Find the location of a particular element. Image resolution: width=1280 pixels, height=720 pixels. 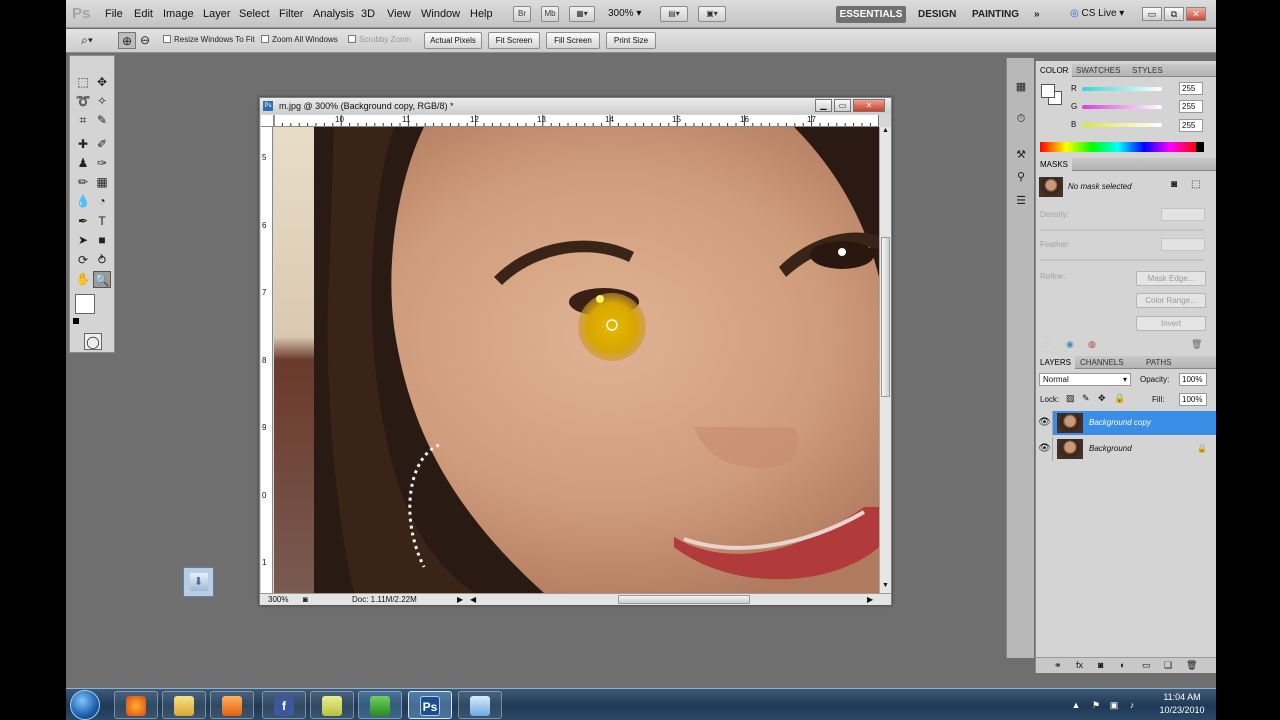

gradient-tool-icon: ▦ is located at coordinates (102, 182).